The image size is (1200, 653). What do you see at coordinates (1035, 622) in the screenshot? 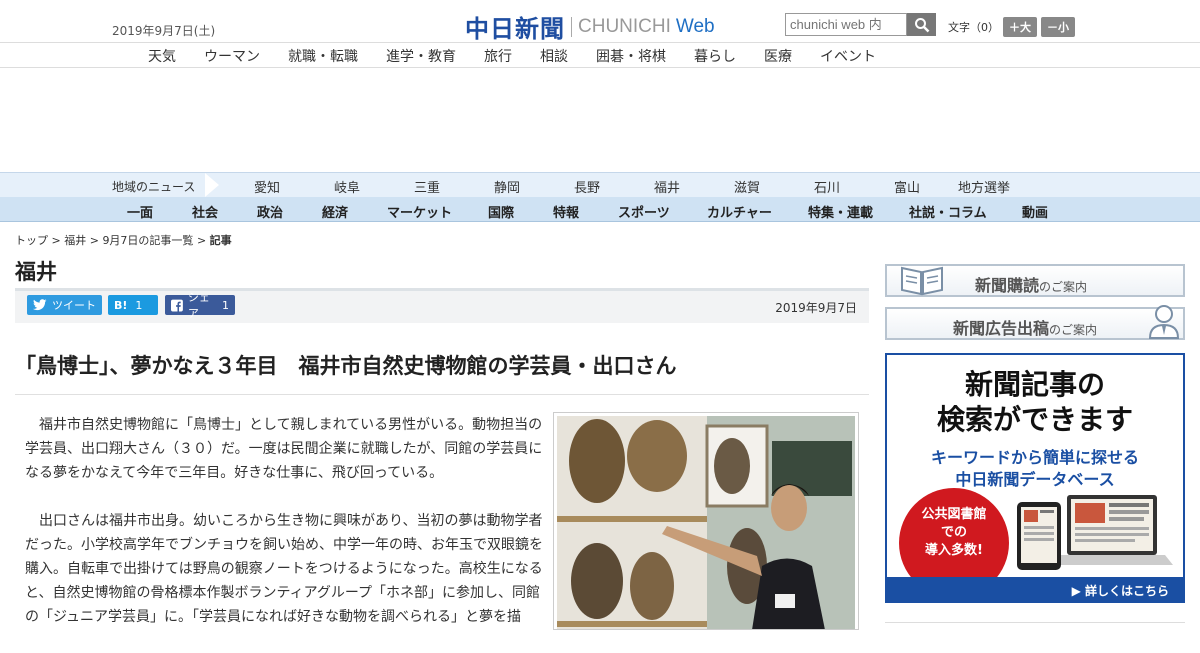
I see `sidebar-divider` at bounding box center [1035, 622].